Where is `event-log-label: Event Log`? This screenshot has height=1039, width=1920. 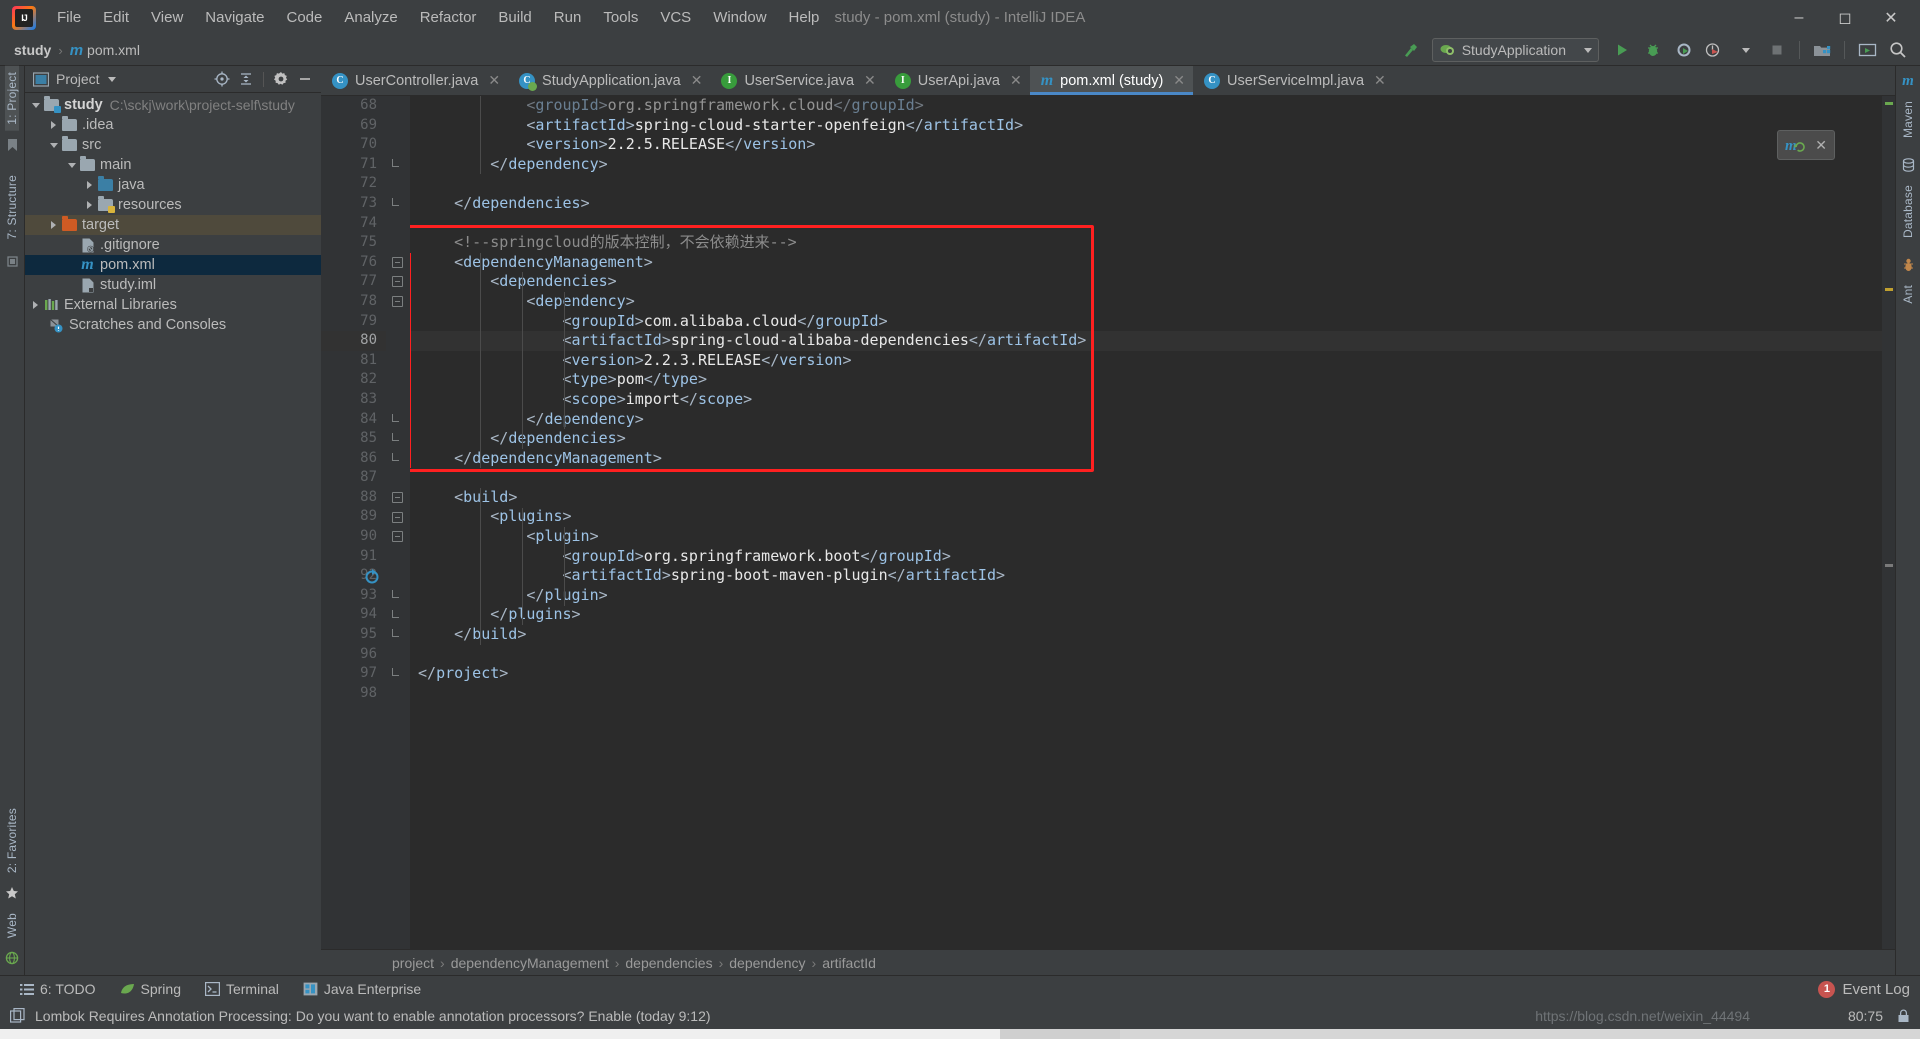 event-log-label: Event Log is located at coordinates (1876, 989).